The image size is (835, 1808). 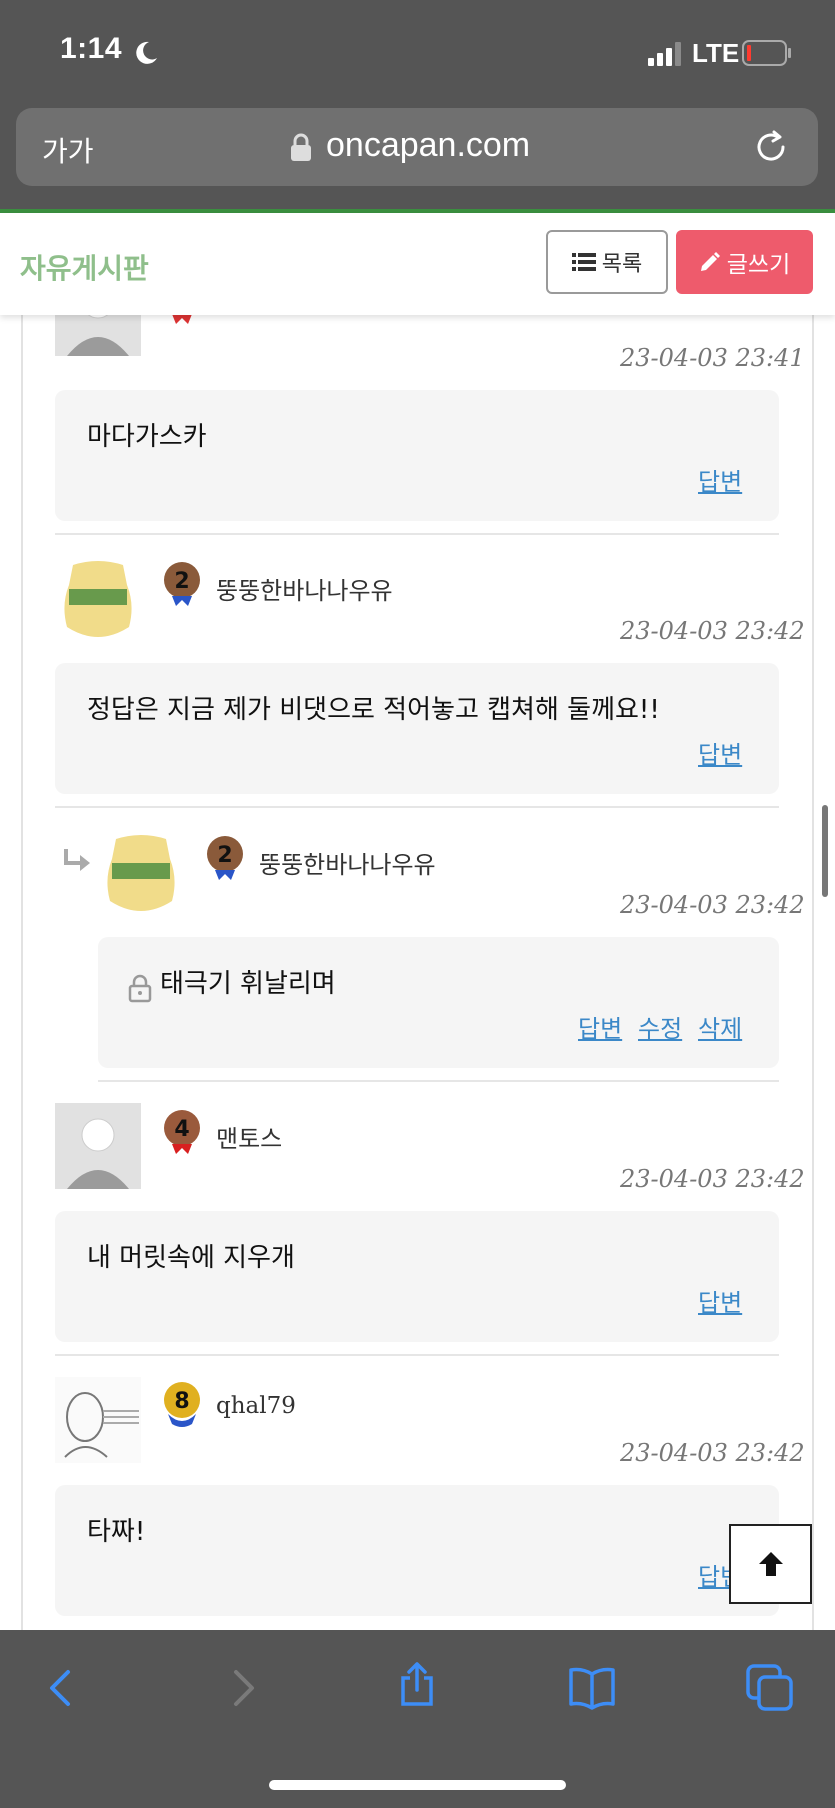 What do you see at coordinates (256, 1406) in the screenshot?
I see `comment-nickname: qhal79` at bounding box center [256, 1406].